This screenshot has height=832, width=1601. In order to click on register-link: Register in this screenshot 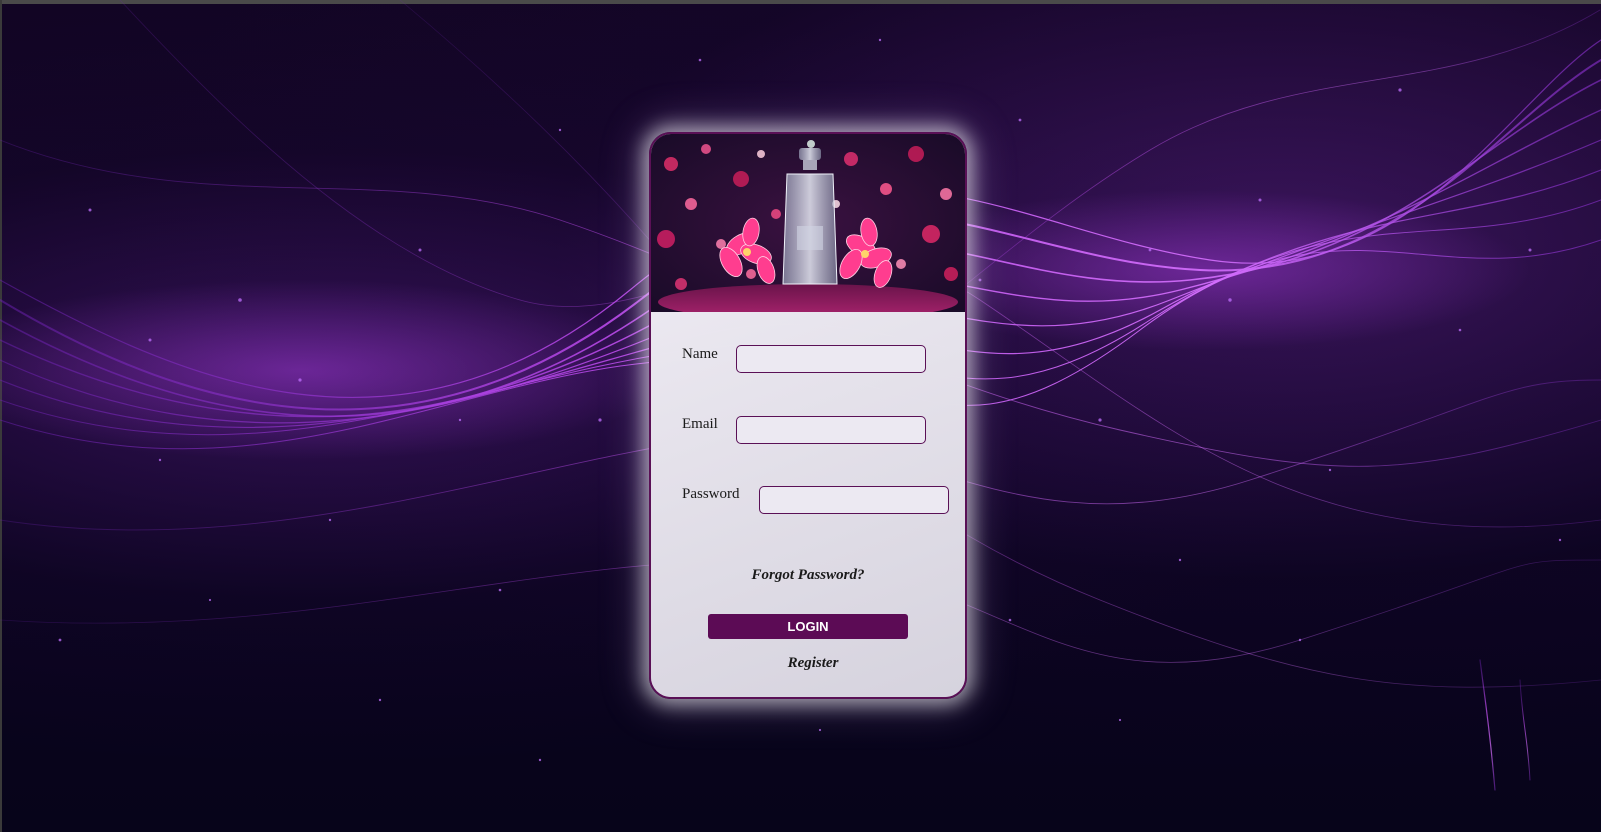, I will do `click(808, 663)`.